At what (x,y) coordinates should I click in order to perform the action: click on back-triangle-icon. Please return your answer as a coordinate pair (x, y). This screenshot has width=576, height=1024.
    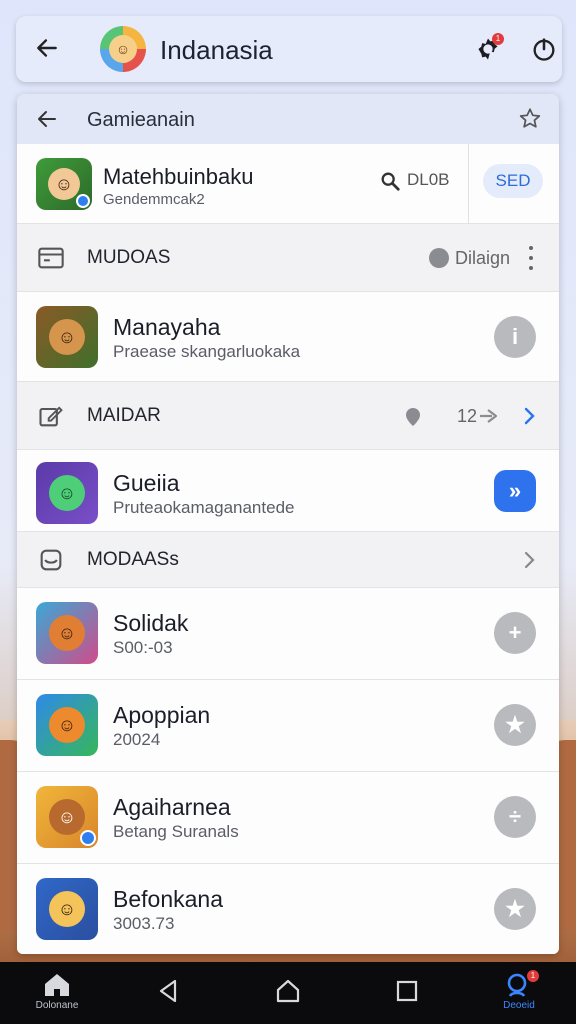
    Looking at the image, I should click on (168, 991).